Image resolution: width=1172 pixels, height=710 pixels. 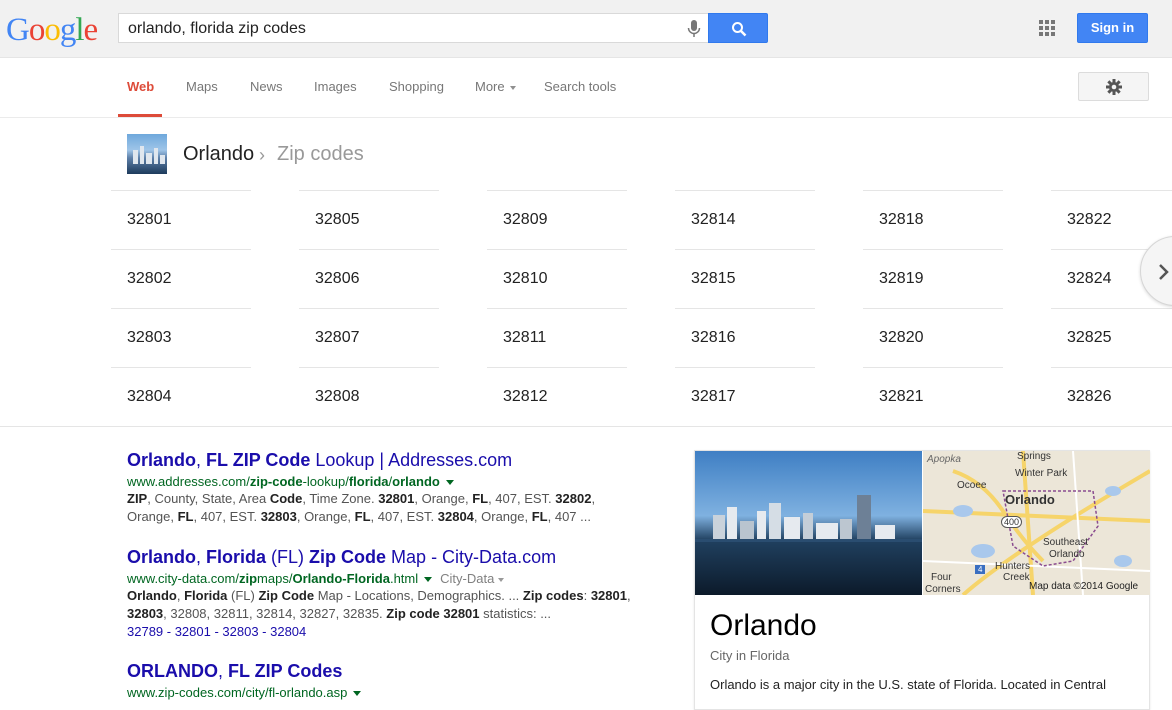 I want to click on interstate-4-shield: 4, so click(x=980, y=569).